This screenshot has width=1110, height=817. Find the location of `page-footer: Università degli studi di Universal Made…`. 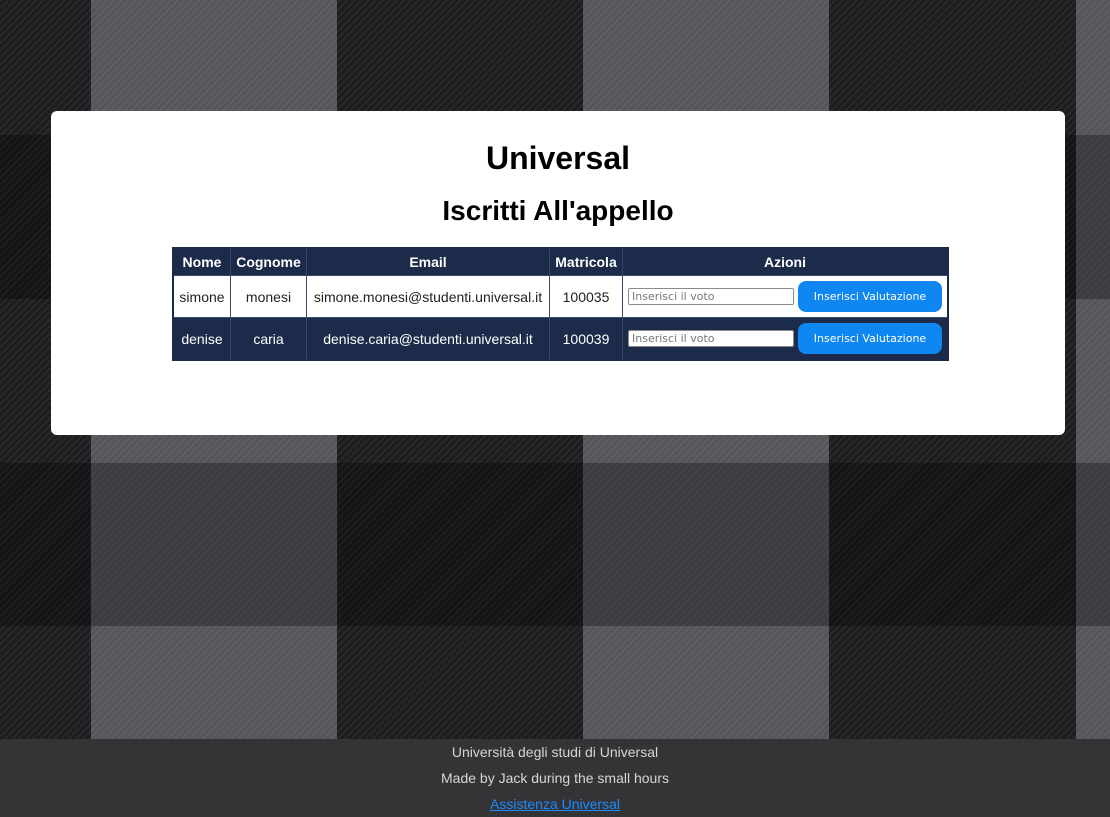

page-footer: Università degli studi di Universal Made… is located at coordinates (555, 778).